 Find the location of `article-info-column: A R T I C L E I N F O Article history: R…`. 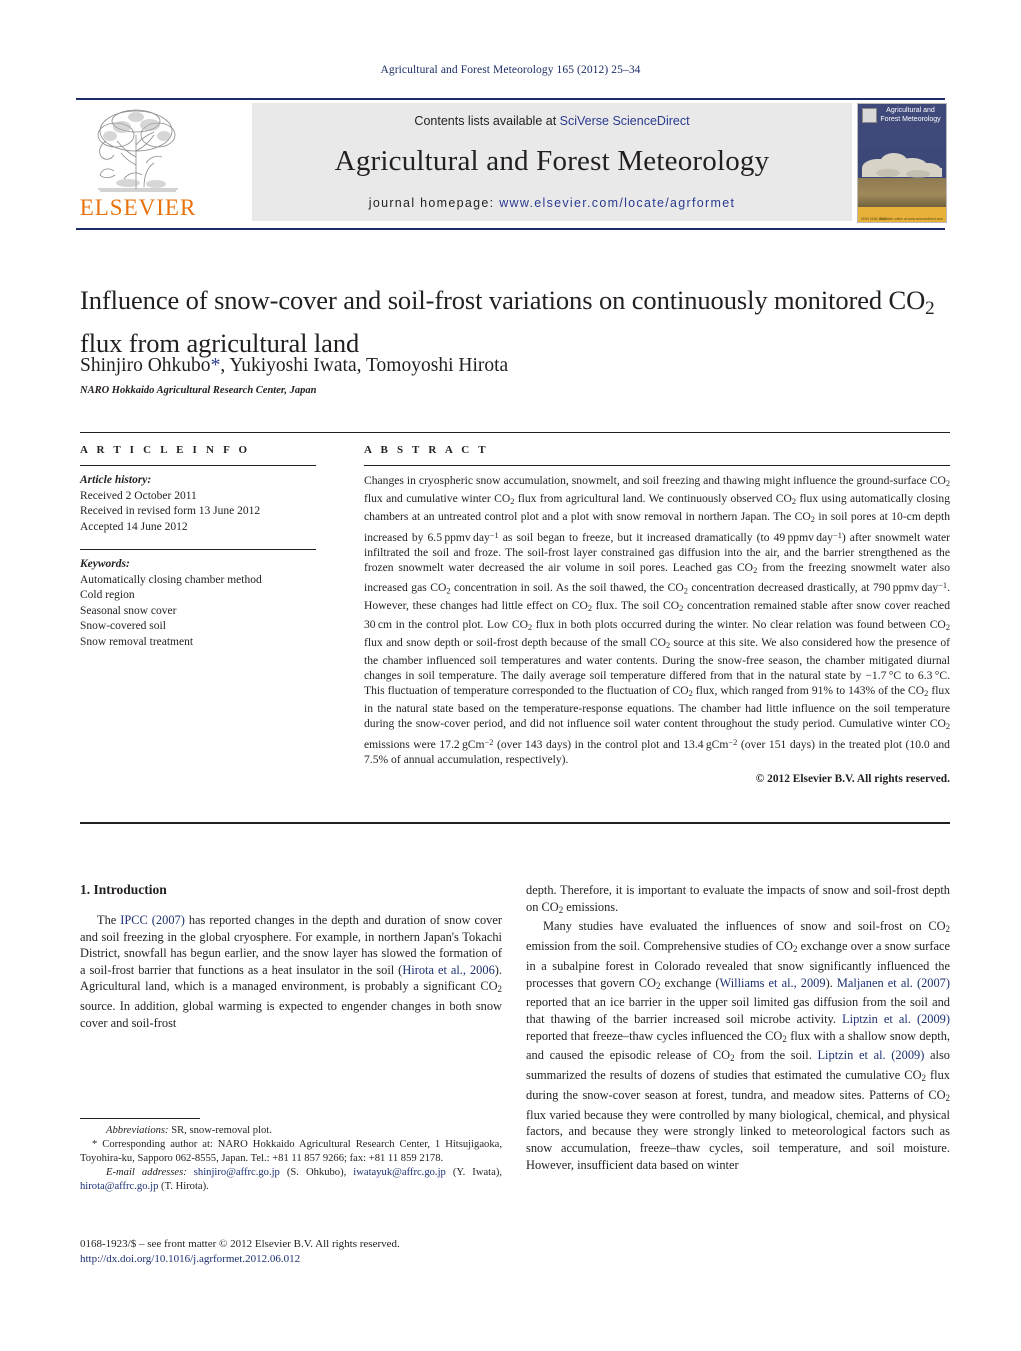

article-info-column: A R T I C L E I N F O Article history: R… is located at coordinates (198, 547).